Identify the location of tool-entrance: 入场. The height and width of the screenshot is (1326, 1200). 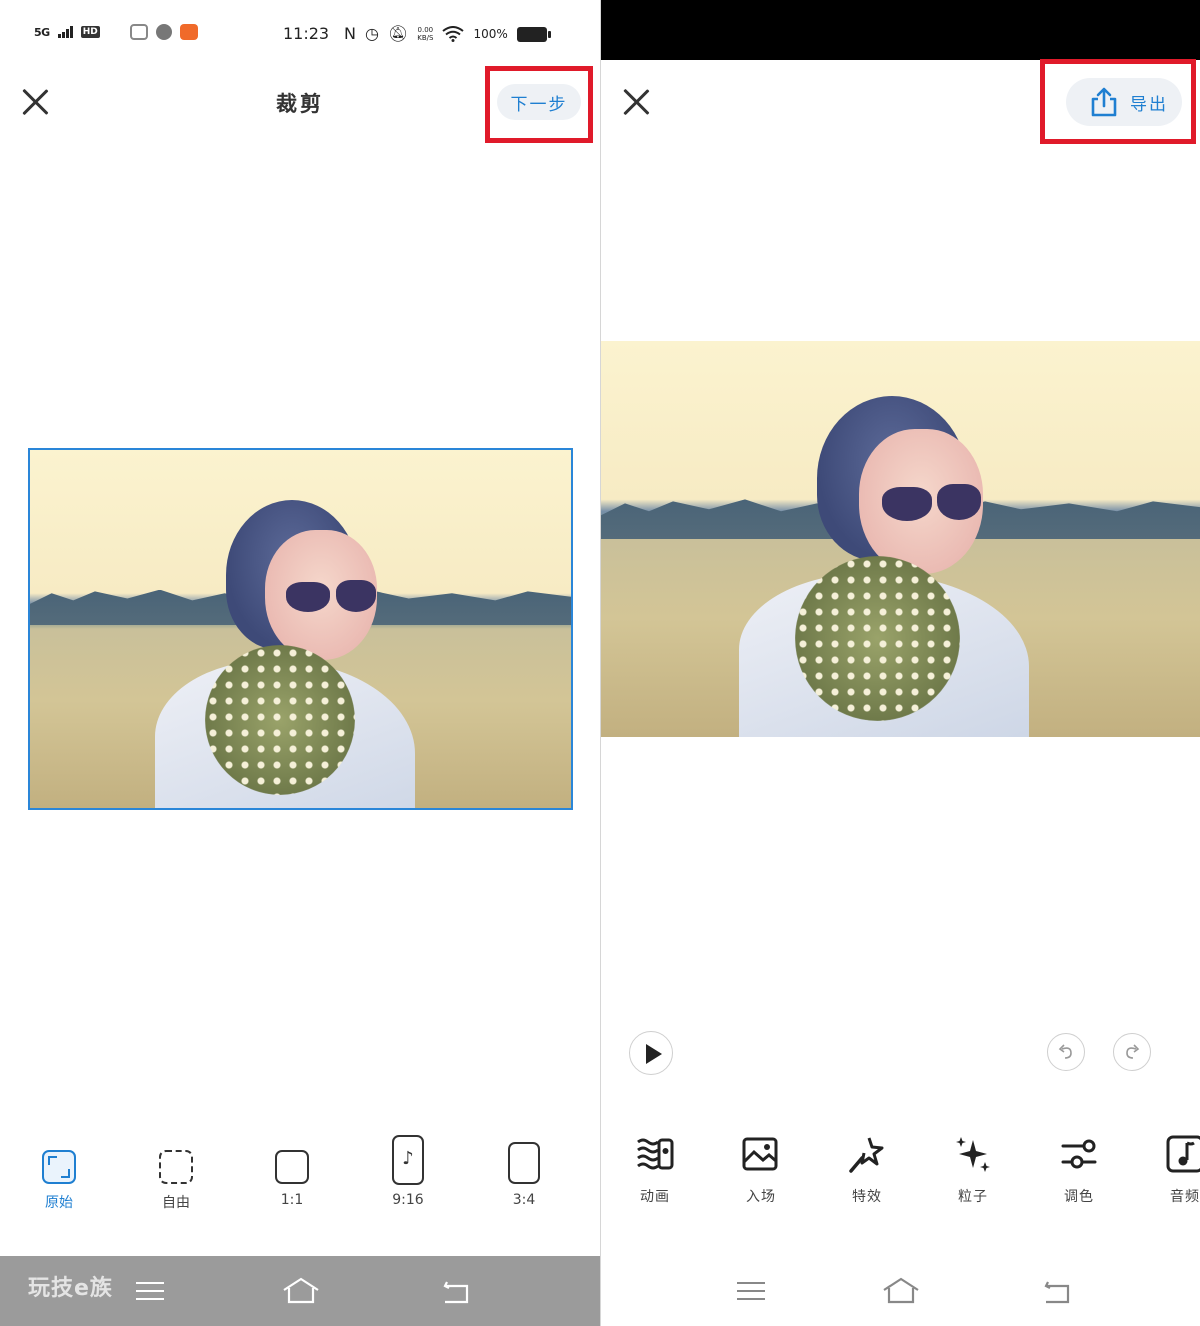
(761, 1175).